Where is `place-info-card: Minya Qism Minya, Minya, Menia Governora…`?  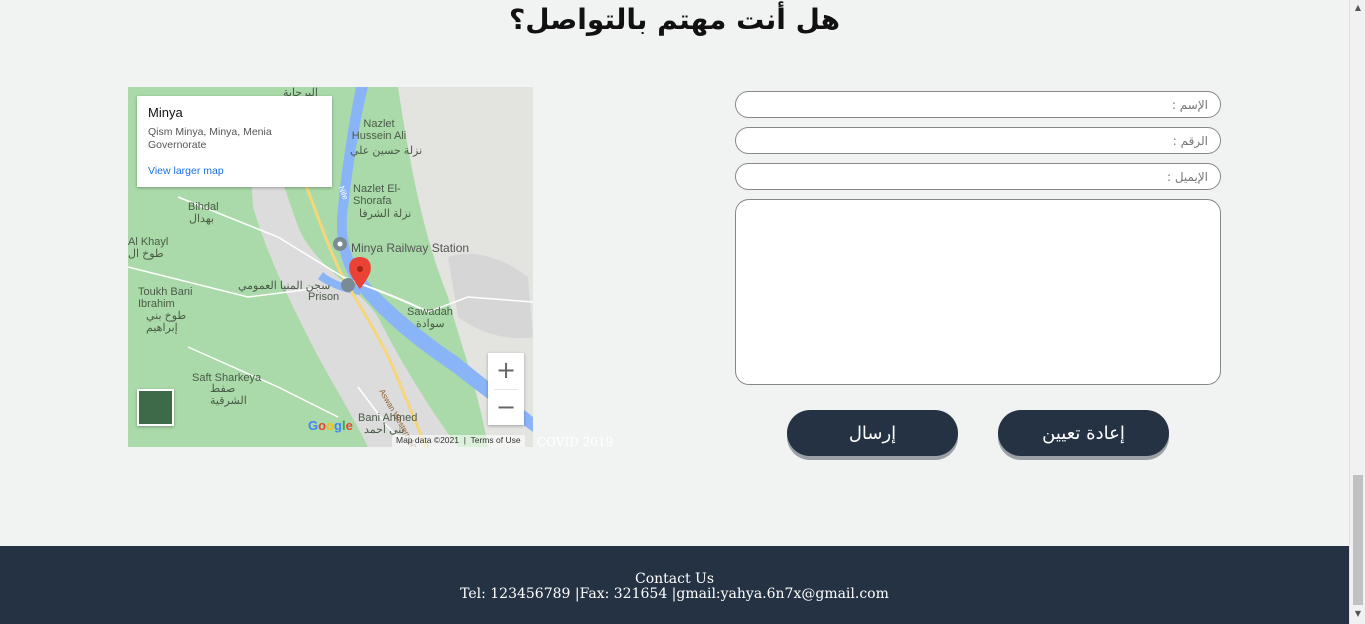 place-info-card: Minya Qism Minya, Minya, Menia Governora… is located at coordinates (234, 141).